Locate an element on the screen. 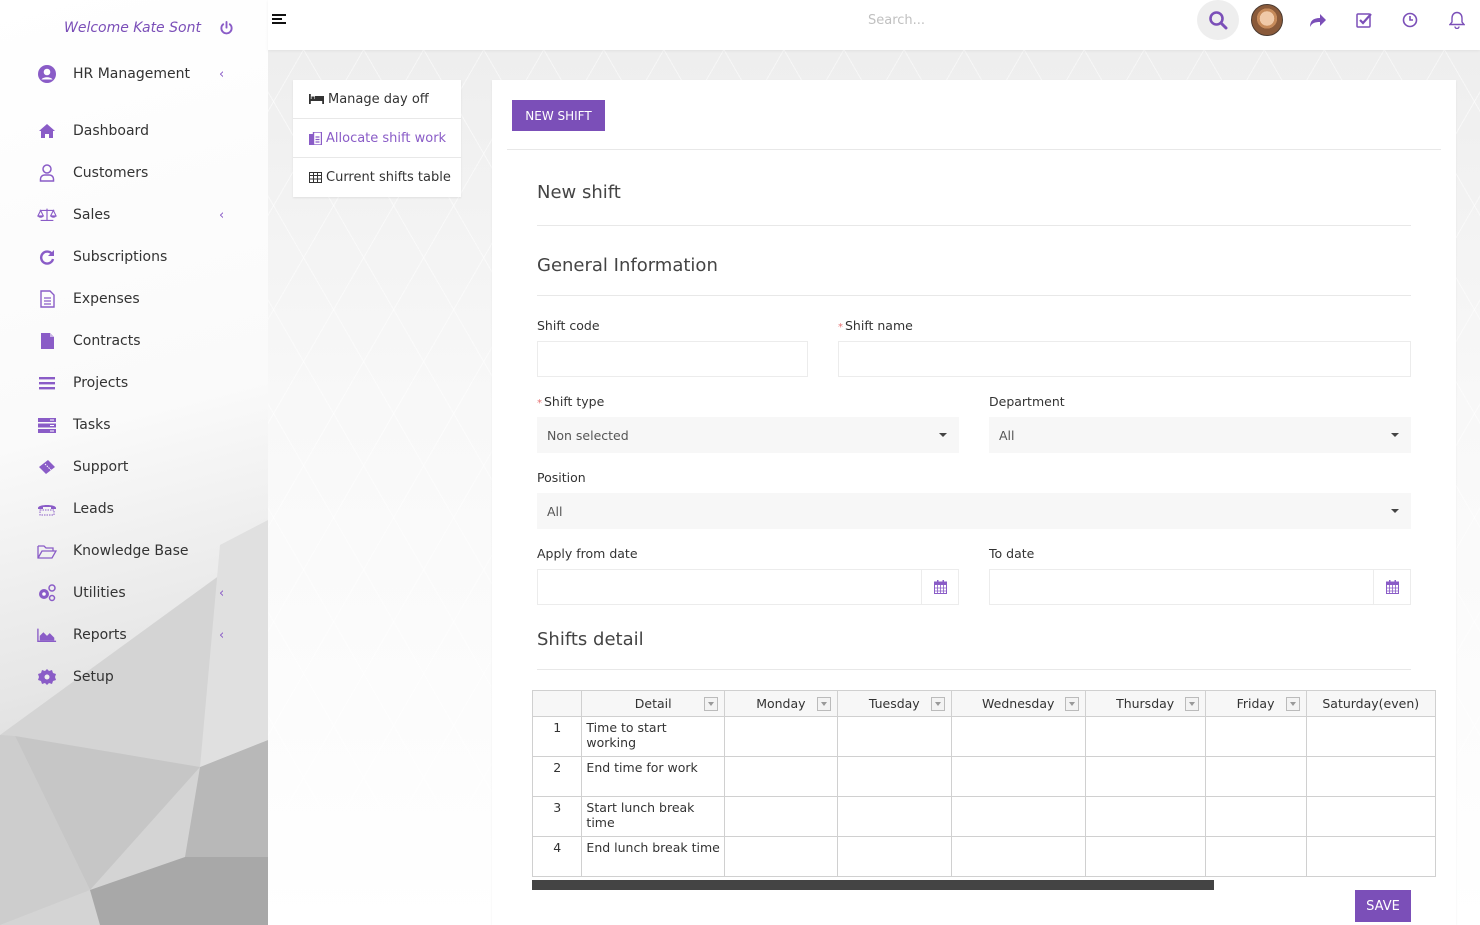 The height and width of the screenshot is (925, 1480). sidebar-item-dashboard: Dashboard is located at coordinates (134, 131).